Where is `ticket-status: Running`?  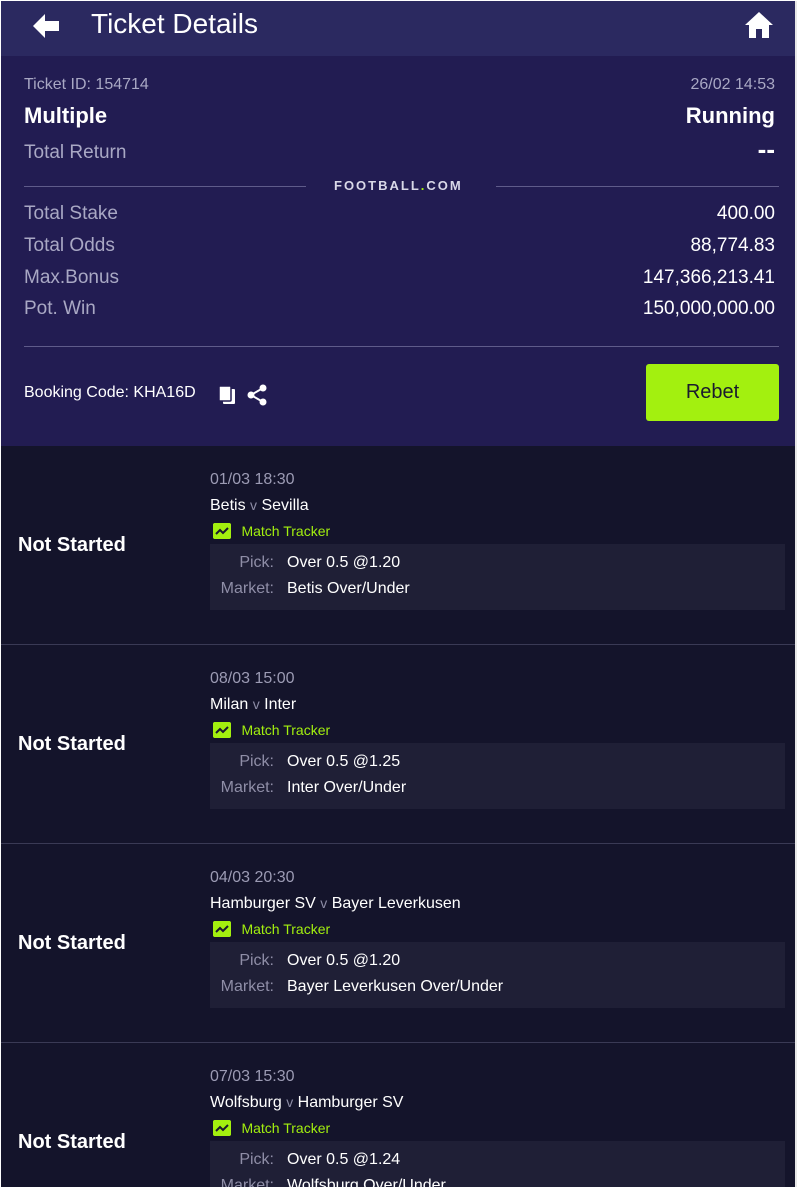
ticket-status: Running is located at coordinates (730, 115).